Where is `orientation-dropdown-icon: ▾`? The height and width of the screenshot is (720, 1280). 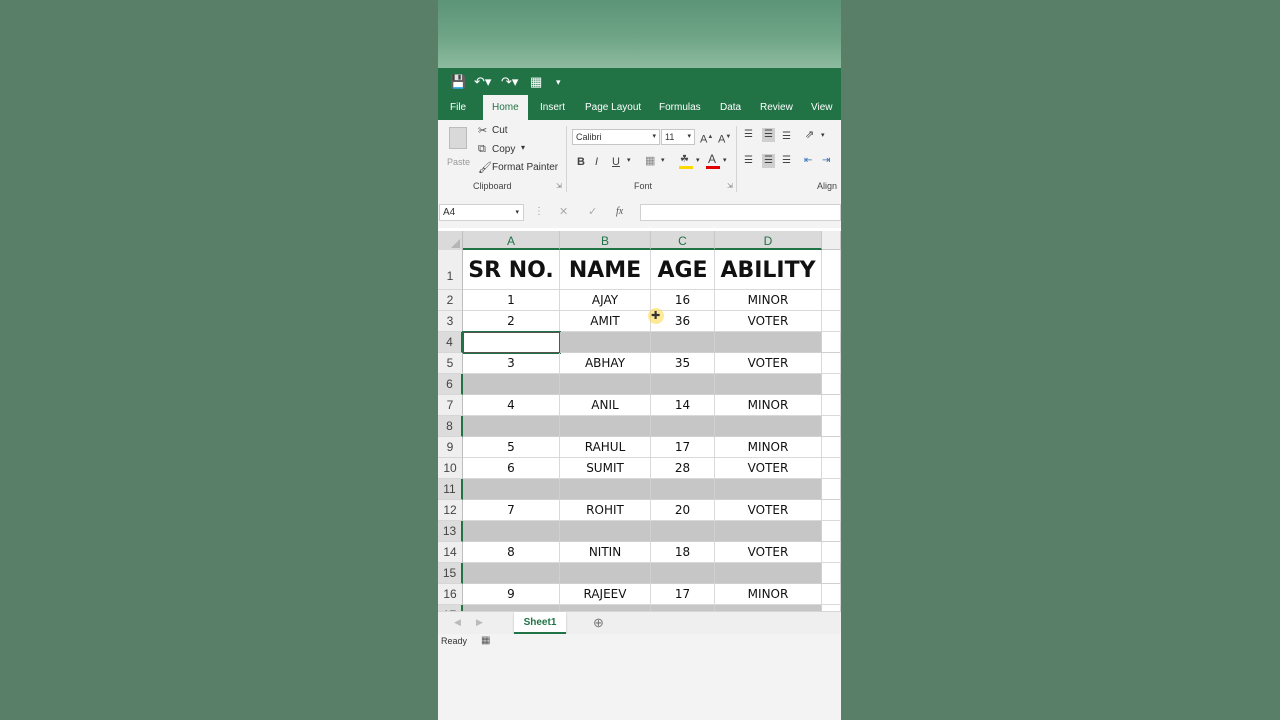
orientation-dropdown-icon: ▾ is located at coordinates (823, 135).